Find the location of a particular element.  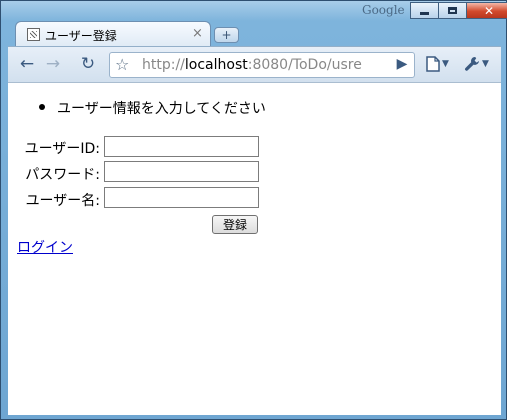

window-controls: ✕ is located at coordinates (458, 11).